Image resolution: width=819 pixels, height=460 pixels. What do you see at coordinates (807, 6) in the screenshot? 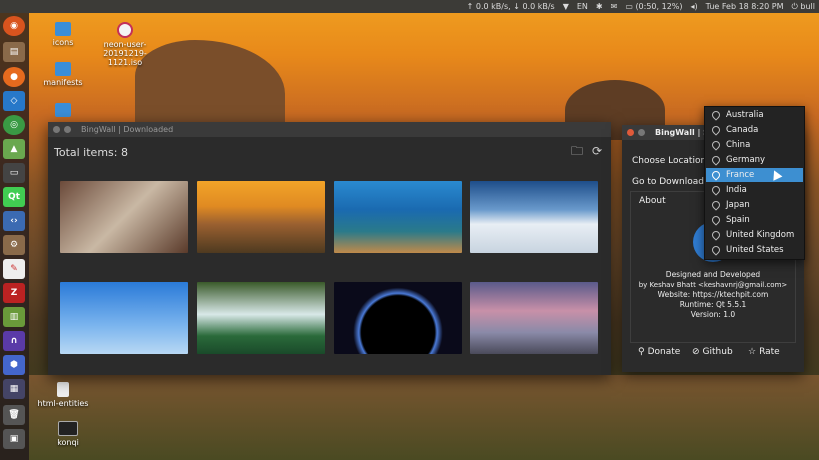
I see `user-name: bull` at bounding box center [807, 6].